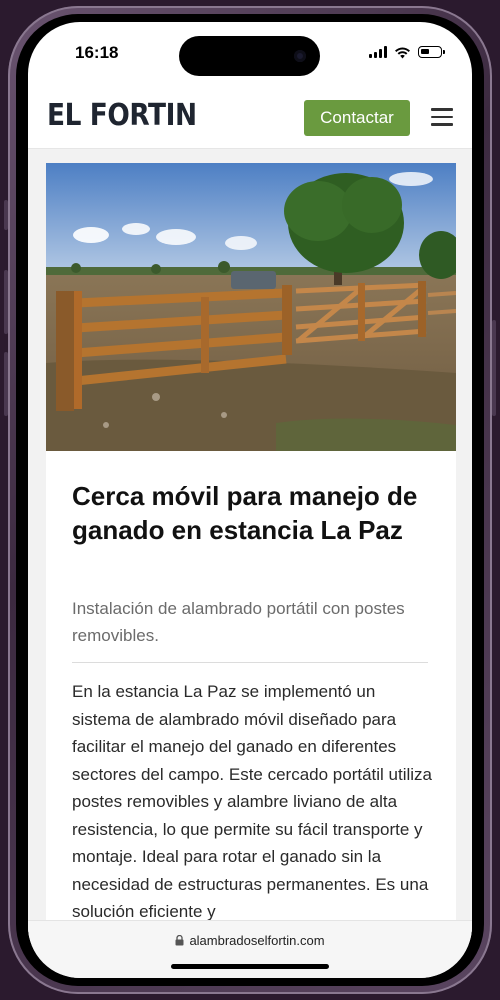  Describe the element at coordinates (97, 52) in the screenshot. I see `status-time: 16:18` at that location.